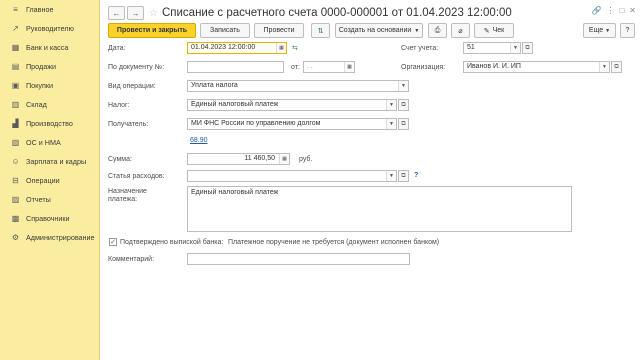 The image size is (640, 360). What do you see at coordinates (128, 124) in the screenshot?
I see `recipient-label: Получатель:` at bounding box center [128, 124].